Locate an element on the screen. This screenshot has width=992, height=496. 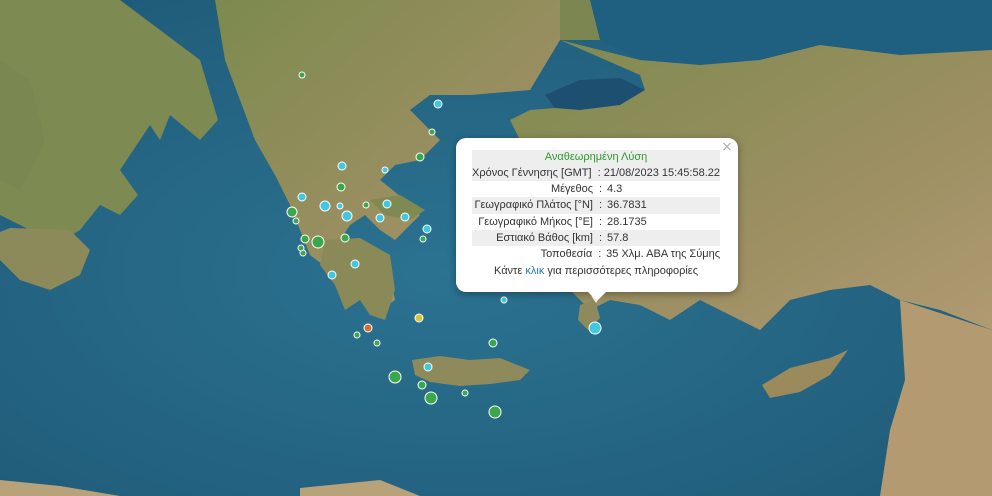
detail-value: 28.1735 is located at coordinates (627, 221).